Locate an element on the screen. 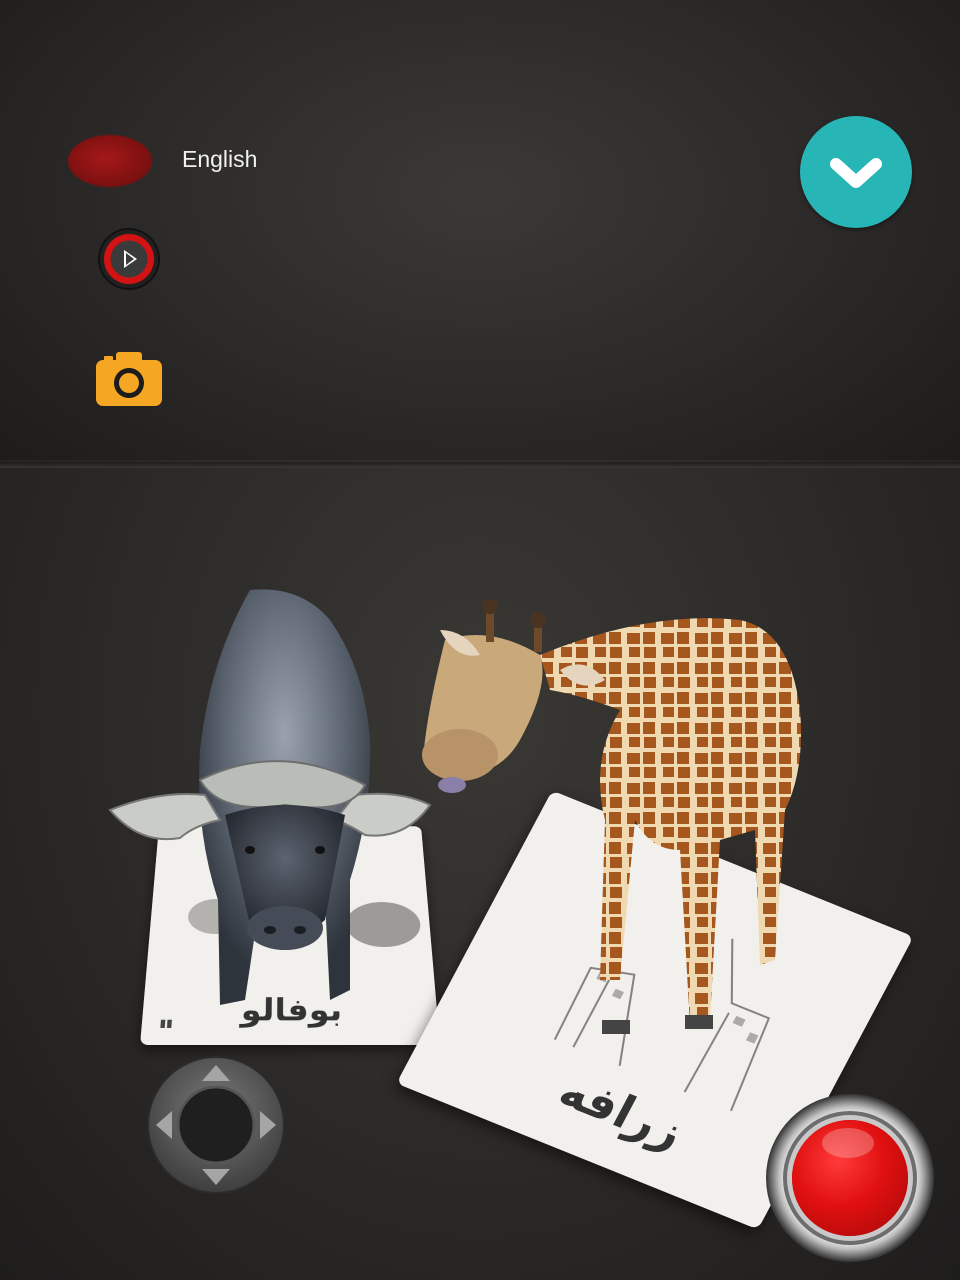 The image size is (960, 1280). wall-floor-seam is located at coordinates (480, 465).